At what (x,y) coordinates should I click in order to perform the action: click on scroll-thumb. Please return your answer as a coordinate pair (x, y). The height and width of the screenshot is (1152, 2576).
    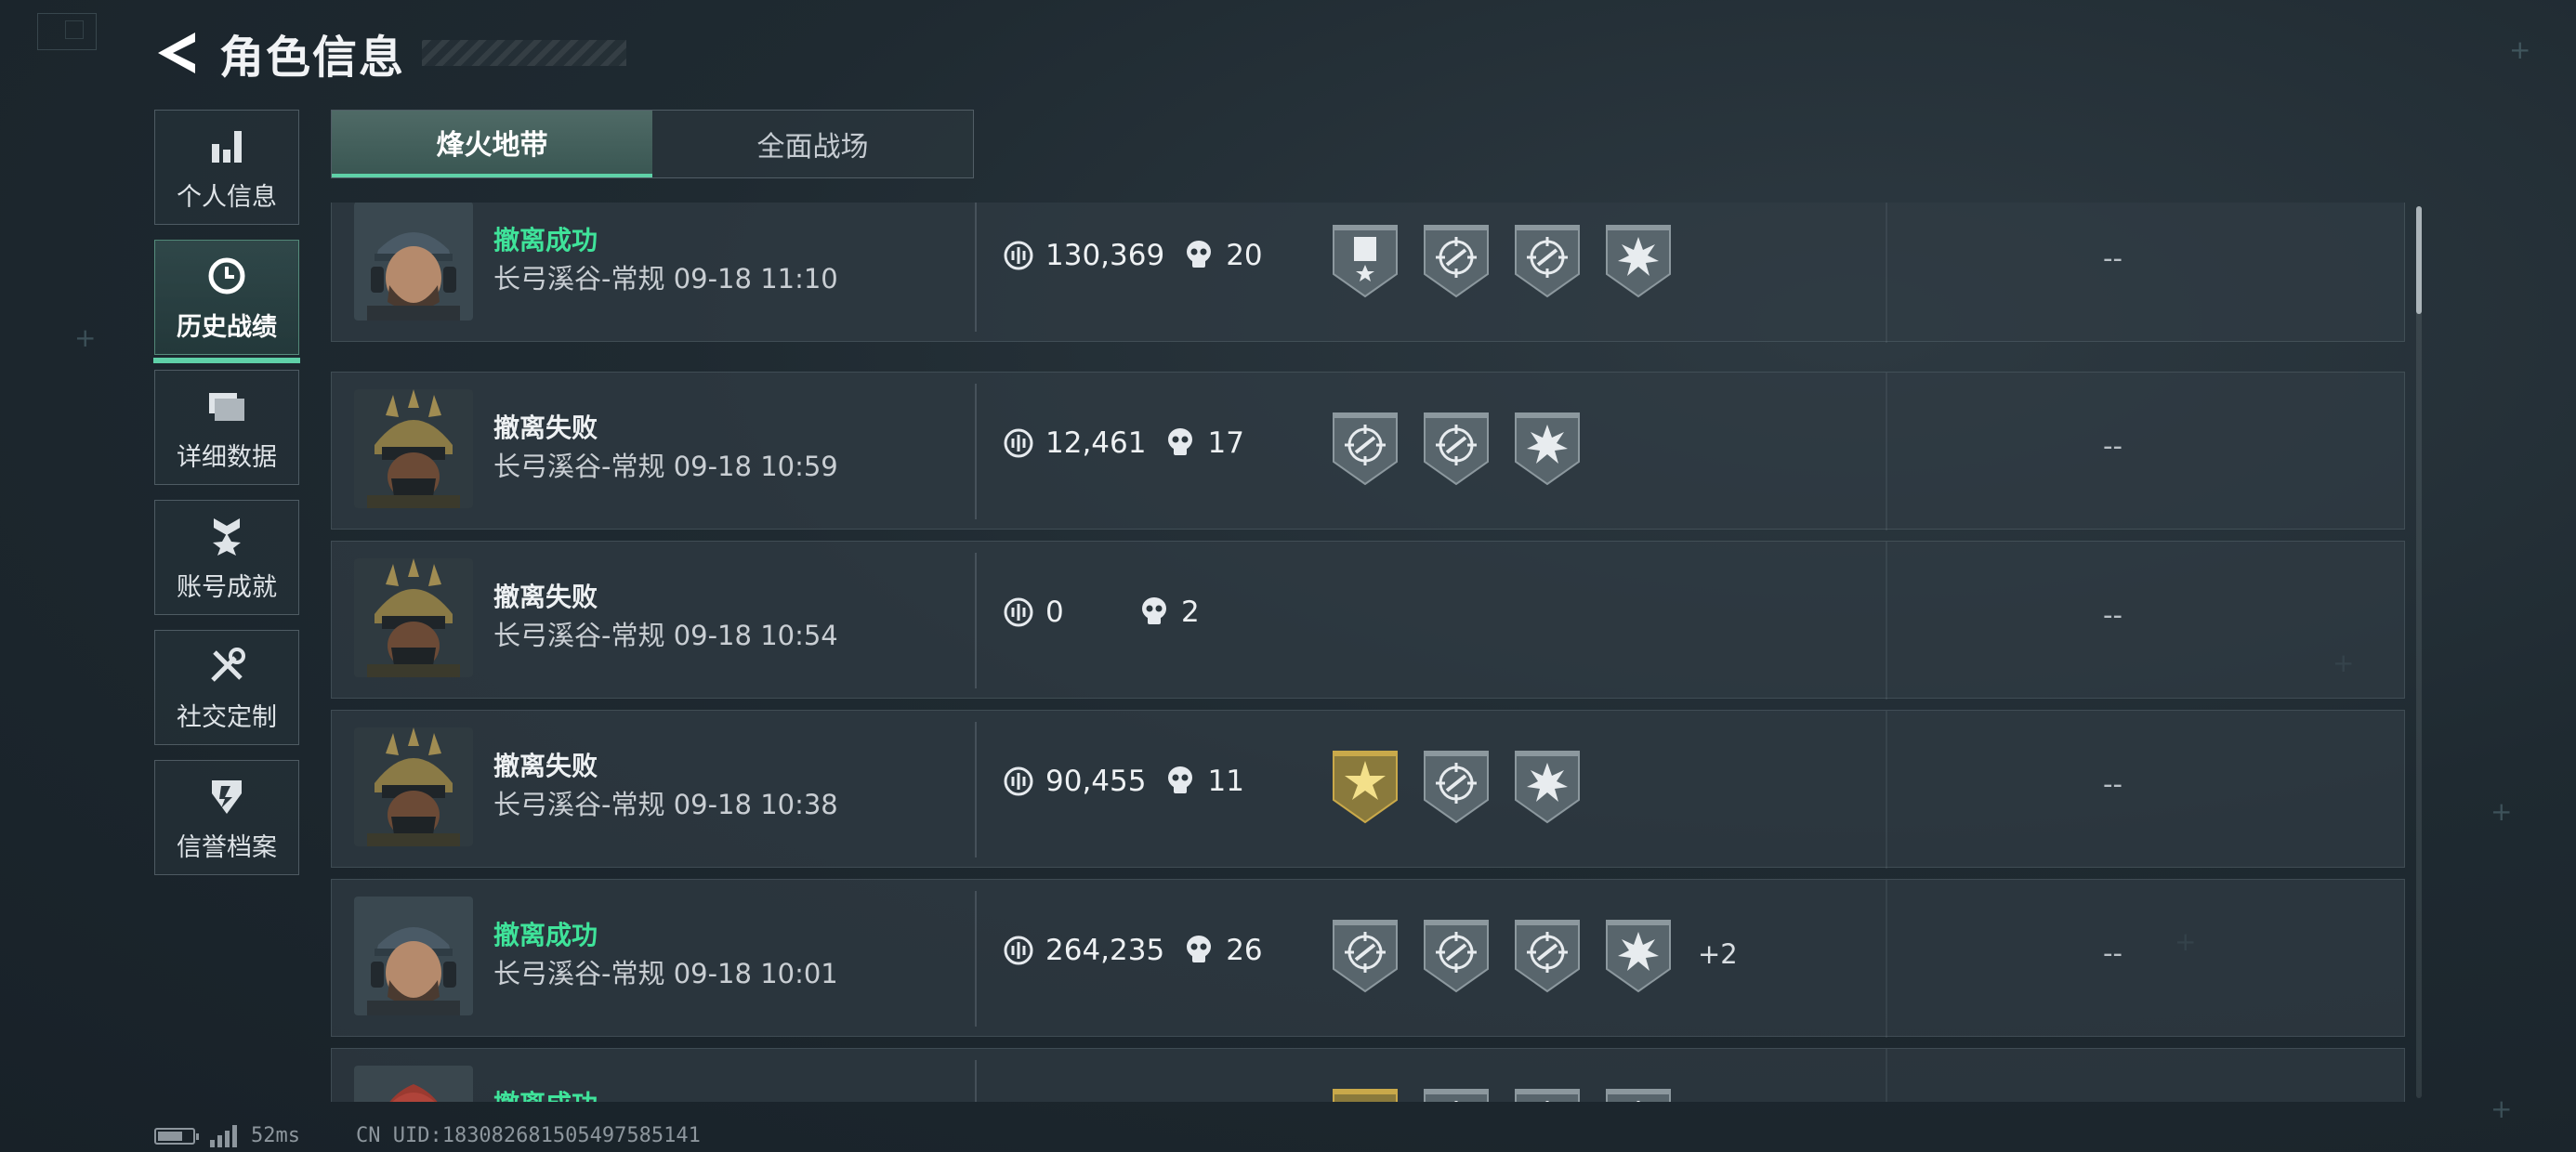
    Looking at the image, I should click on (2419, 260).